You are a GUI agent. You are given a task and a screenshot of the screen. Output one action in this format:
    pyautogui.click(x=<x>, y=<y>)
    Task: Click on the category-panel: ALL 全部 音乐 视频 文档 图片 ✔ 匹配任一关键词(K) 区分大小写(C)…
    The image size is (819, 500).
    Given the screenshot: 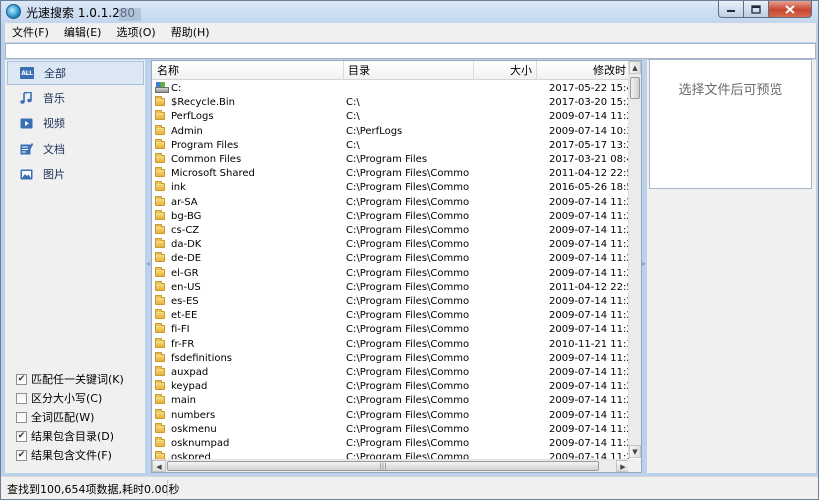 What is the action you would take?
    pyautogui.click(x=75, y=266)
    